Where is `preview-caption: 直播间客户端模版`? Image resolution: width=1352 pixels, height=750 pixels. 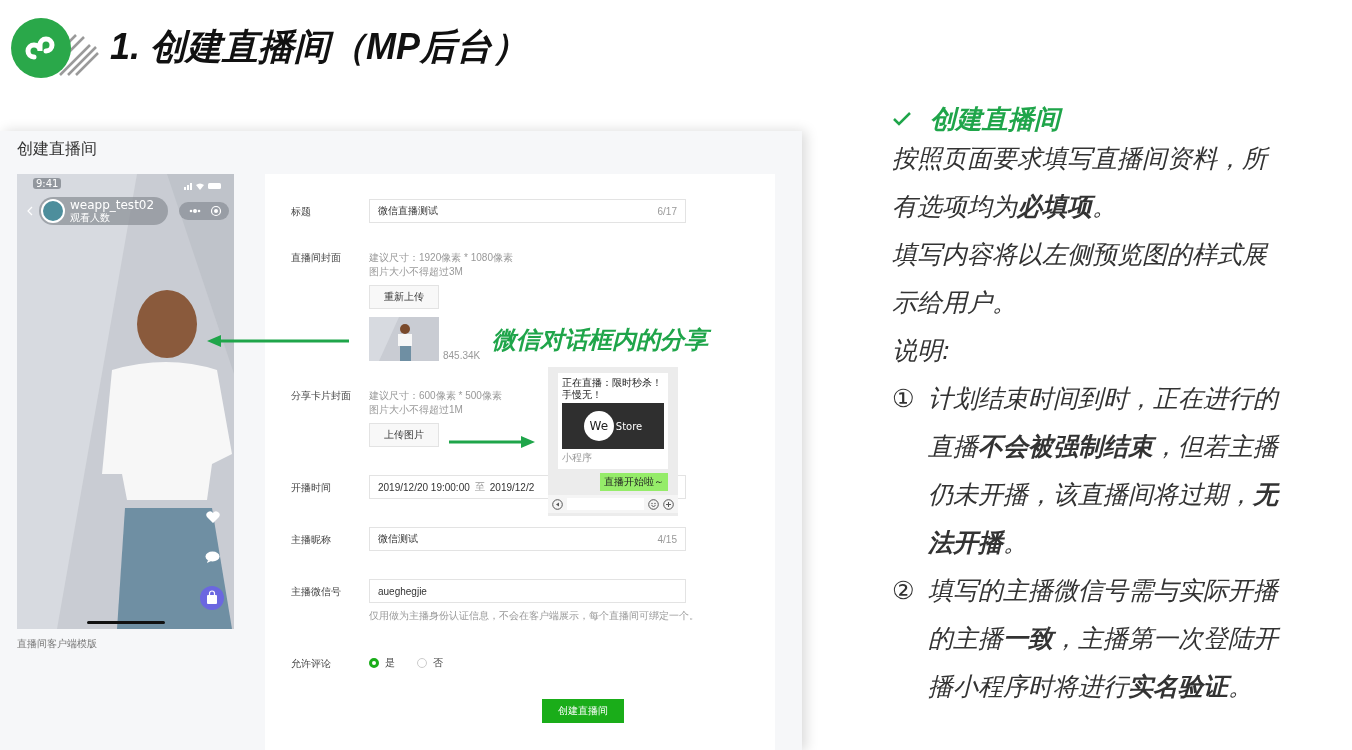
preview-caption: 直播间客户端模版 is located at coordinates (57, 644).